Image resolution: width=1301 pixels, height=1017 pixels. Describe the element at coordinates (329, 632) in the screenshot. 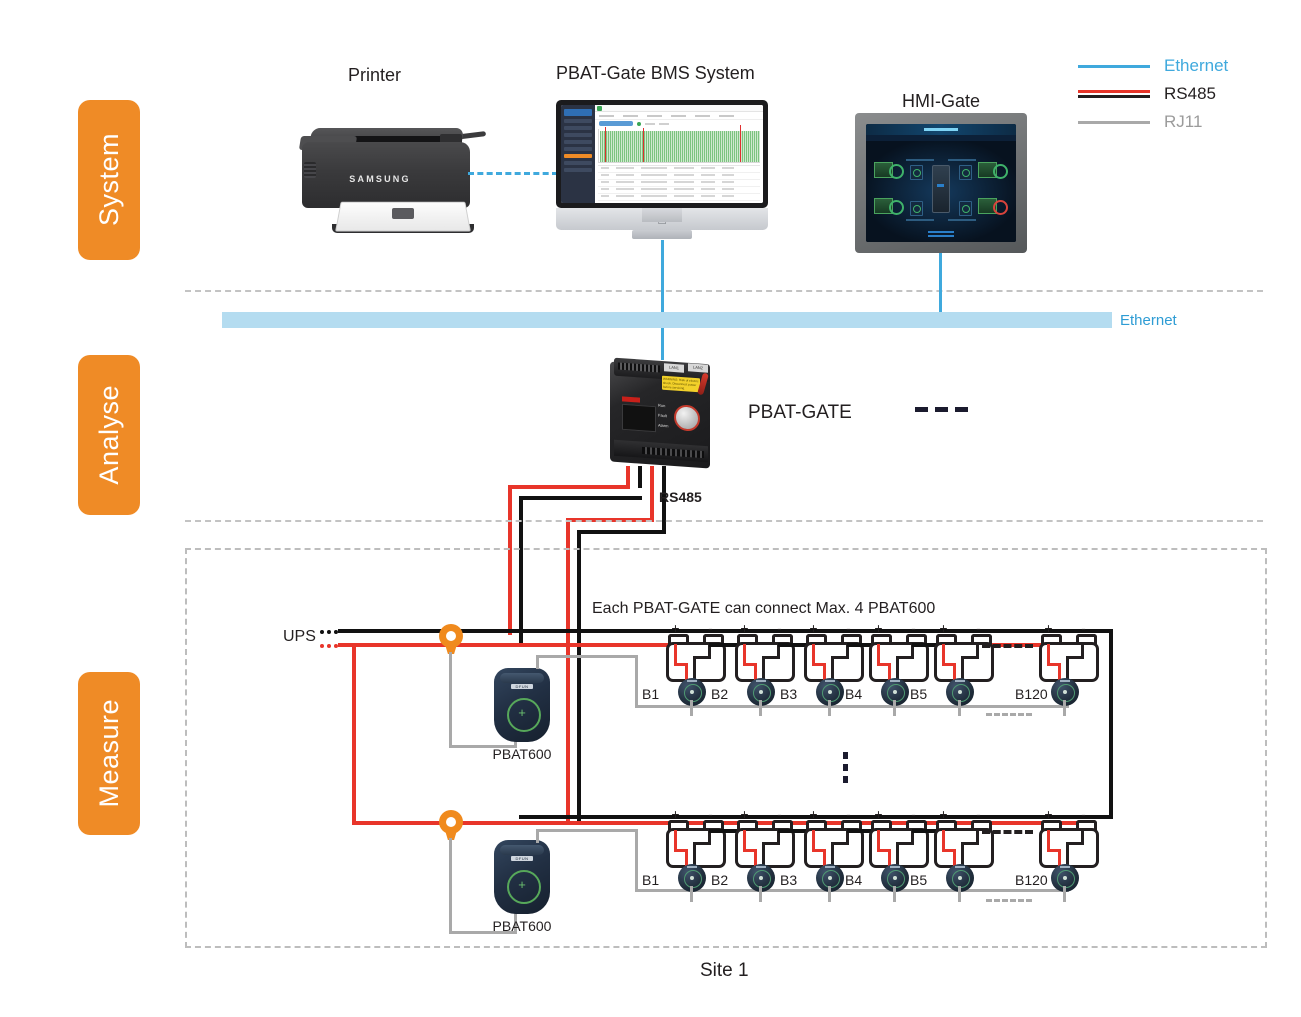

I see `ups-black-stub` at that location.